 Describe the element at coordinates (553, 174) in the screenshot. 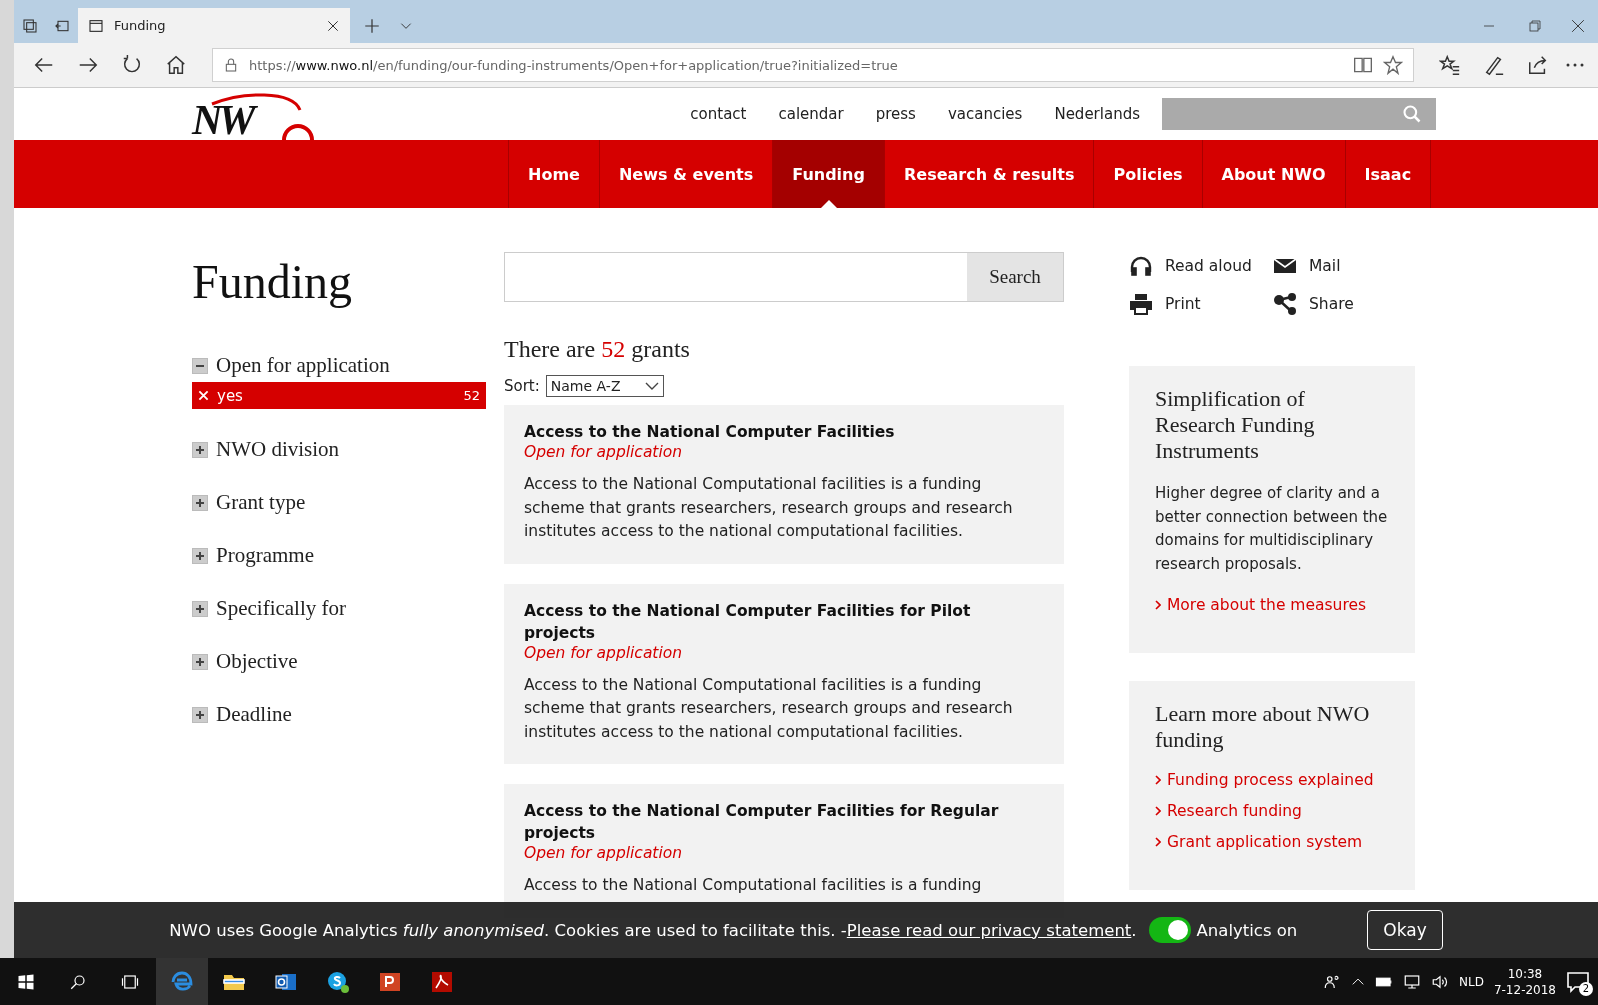

I see `nav-item: Home` at that location.